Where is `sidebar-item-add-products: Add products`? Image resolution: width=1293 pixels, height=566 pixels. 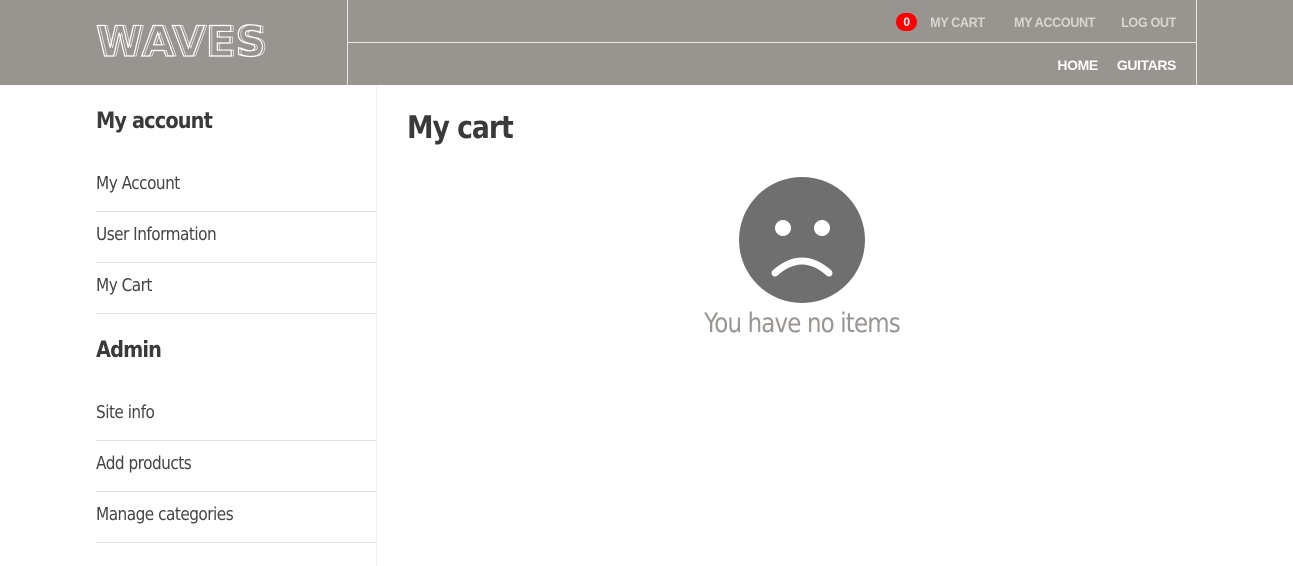 sidebar-item-add-products: Add products is located at coordinates (236, 466).